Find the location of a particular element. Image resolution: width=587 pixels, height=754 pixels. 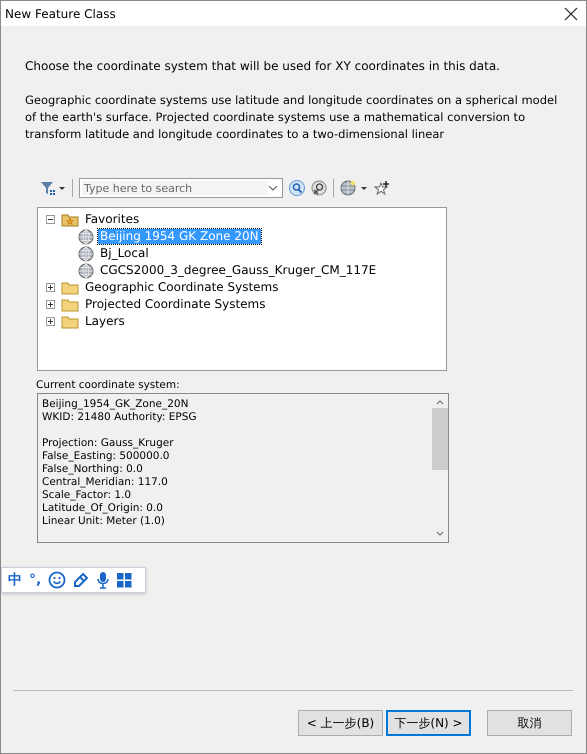

tree-item: Favorites is located at coordinates (112, 219).